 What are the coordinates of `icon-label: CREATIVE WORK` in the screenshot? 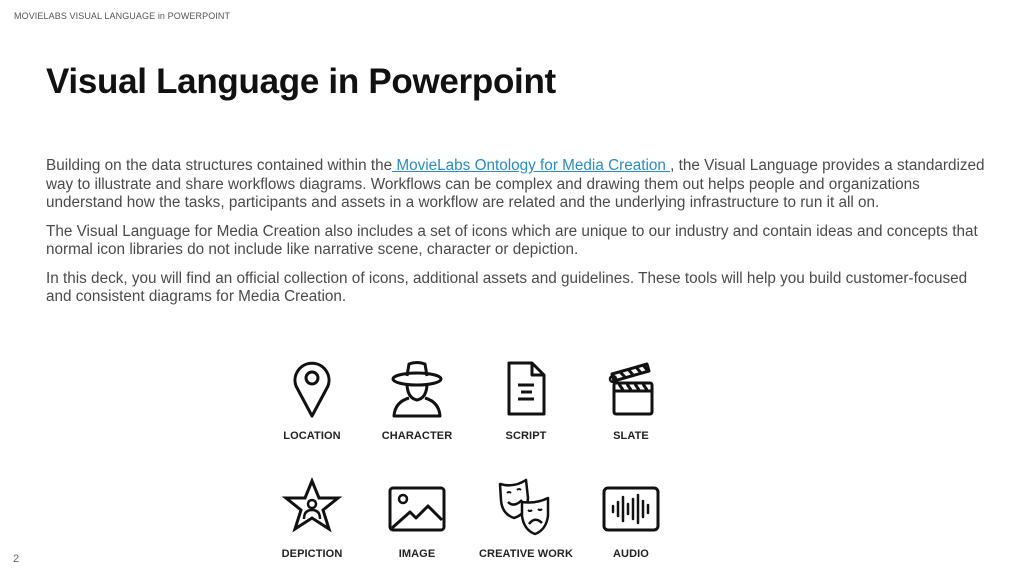 It's located at (526, 554).